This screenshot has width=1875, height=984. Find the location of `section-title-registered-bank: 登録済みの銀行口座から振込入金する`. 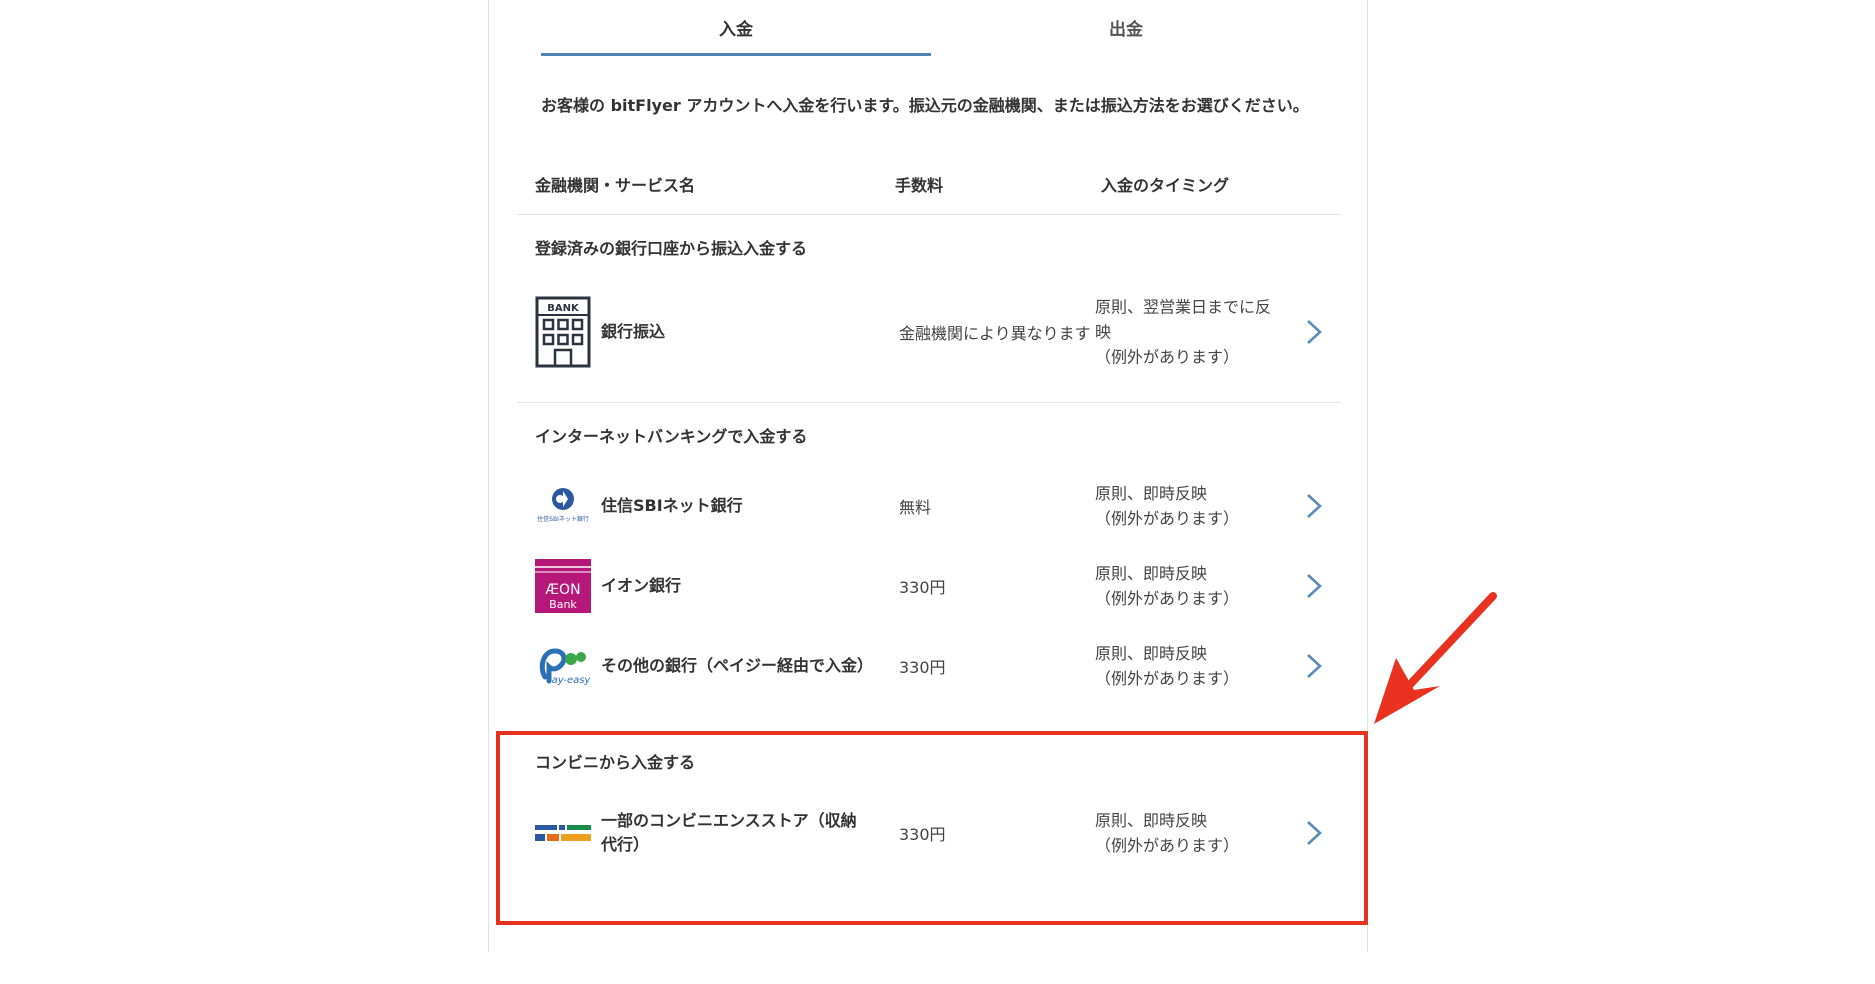

section-title-registered-bank: 登録済みの銀行口座から振込入金する is located at coordinates (671, 248).